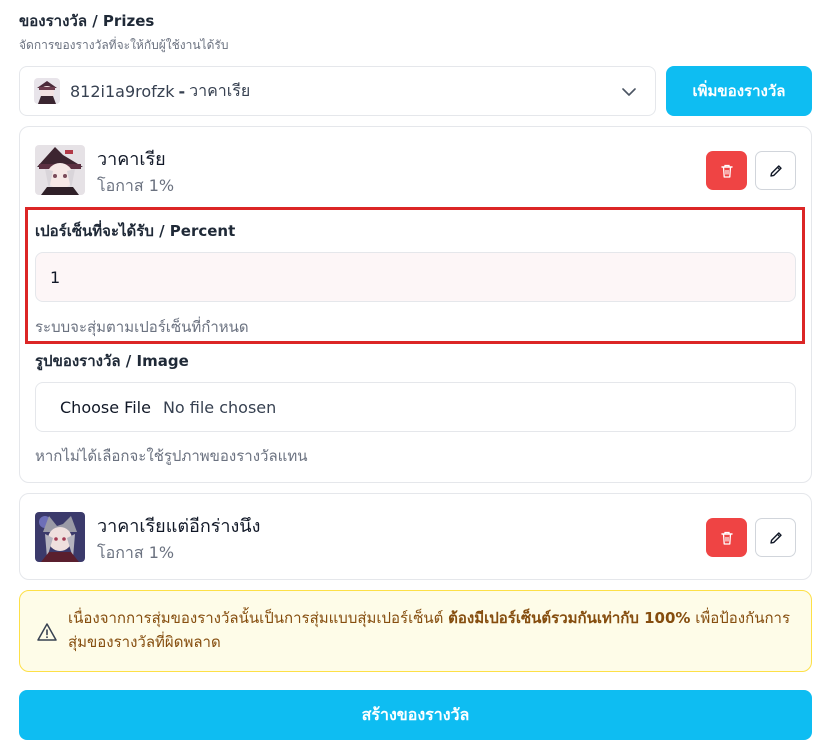  What do you see at coordinates (112, 361) in the screenshot?
I see `image-label: รูปของรางวัล / Image` at bounding box center [112, 361].